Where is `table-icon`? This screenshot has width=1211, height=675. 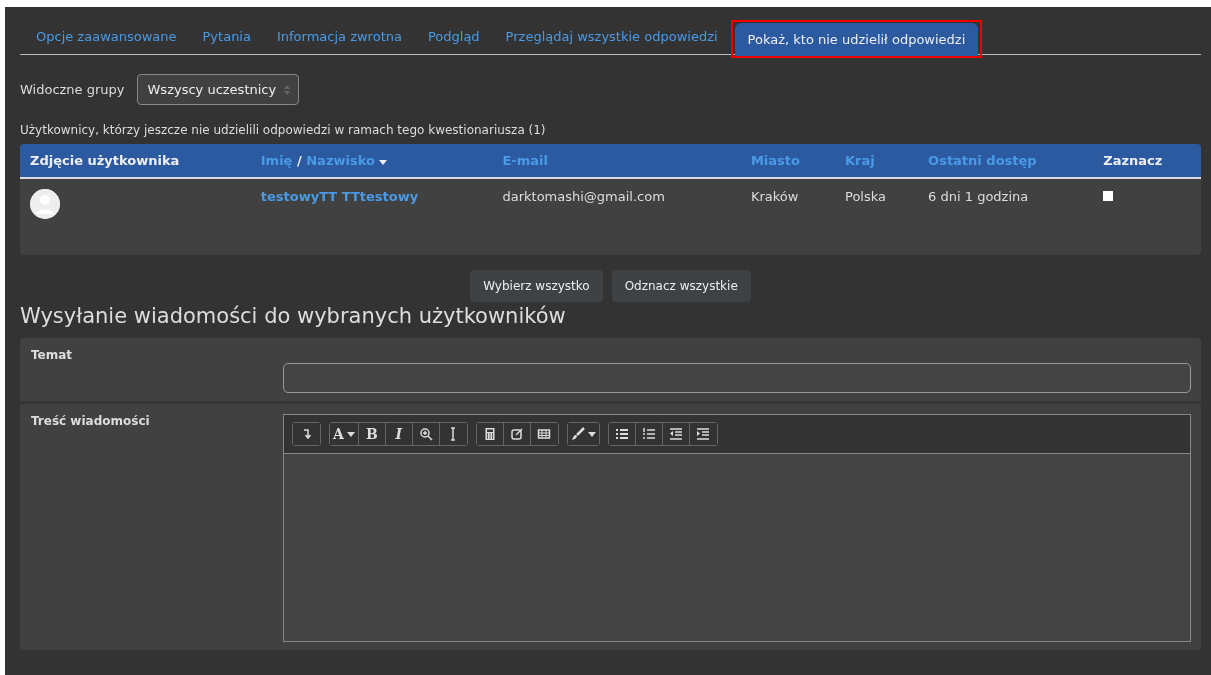 table-icon is located at coordinates (544, 434).